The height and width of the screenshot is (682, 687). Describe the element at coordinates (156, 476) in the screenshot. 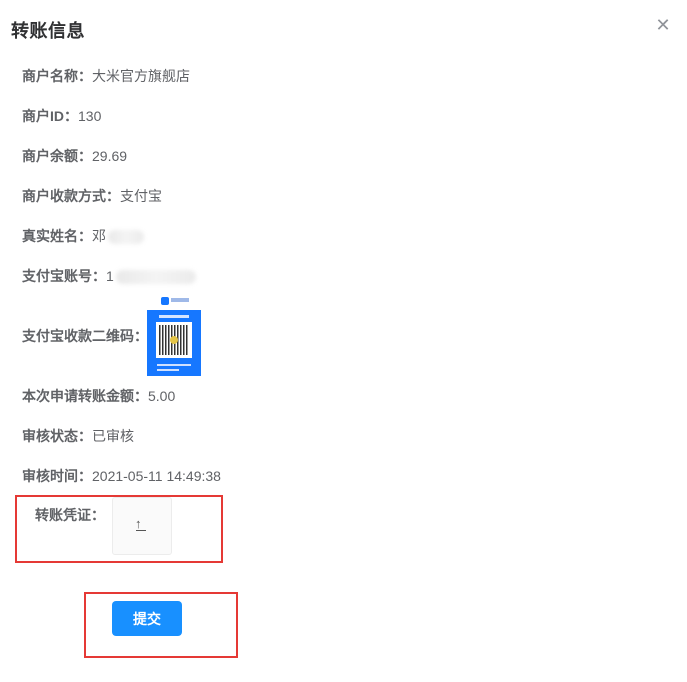

I see `review-time-value: 2021-05-11 14:49:38` at that location.